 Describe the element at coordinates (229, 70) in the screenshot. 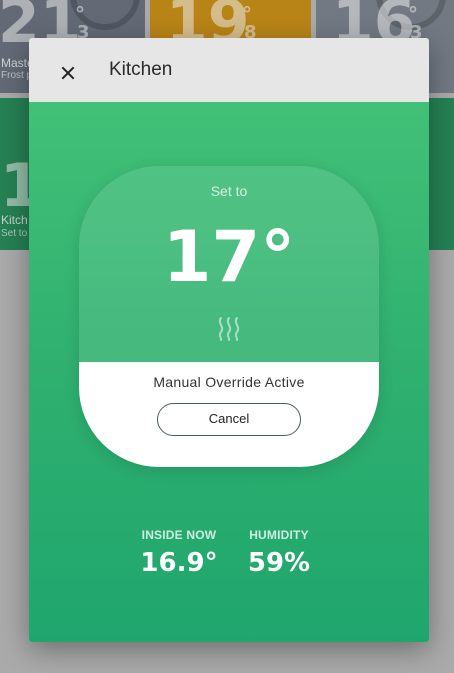

I see `dialog-header: Kitchen` at that location.